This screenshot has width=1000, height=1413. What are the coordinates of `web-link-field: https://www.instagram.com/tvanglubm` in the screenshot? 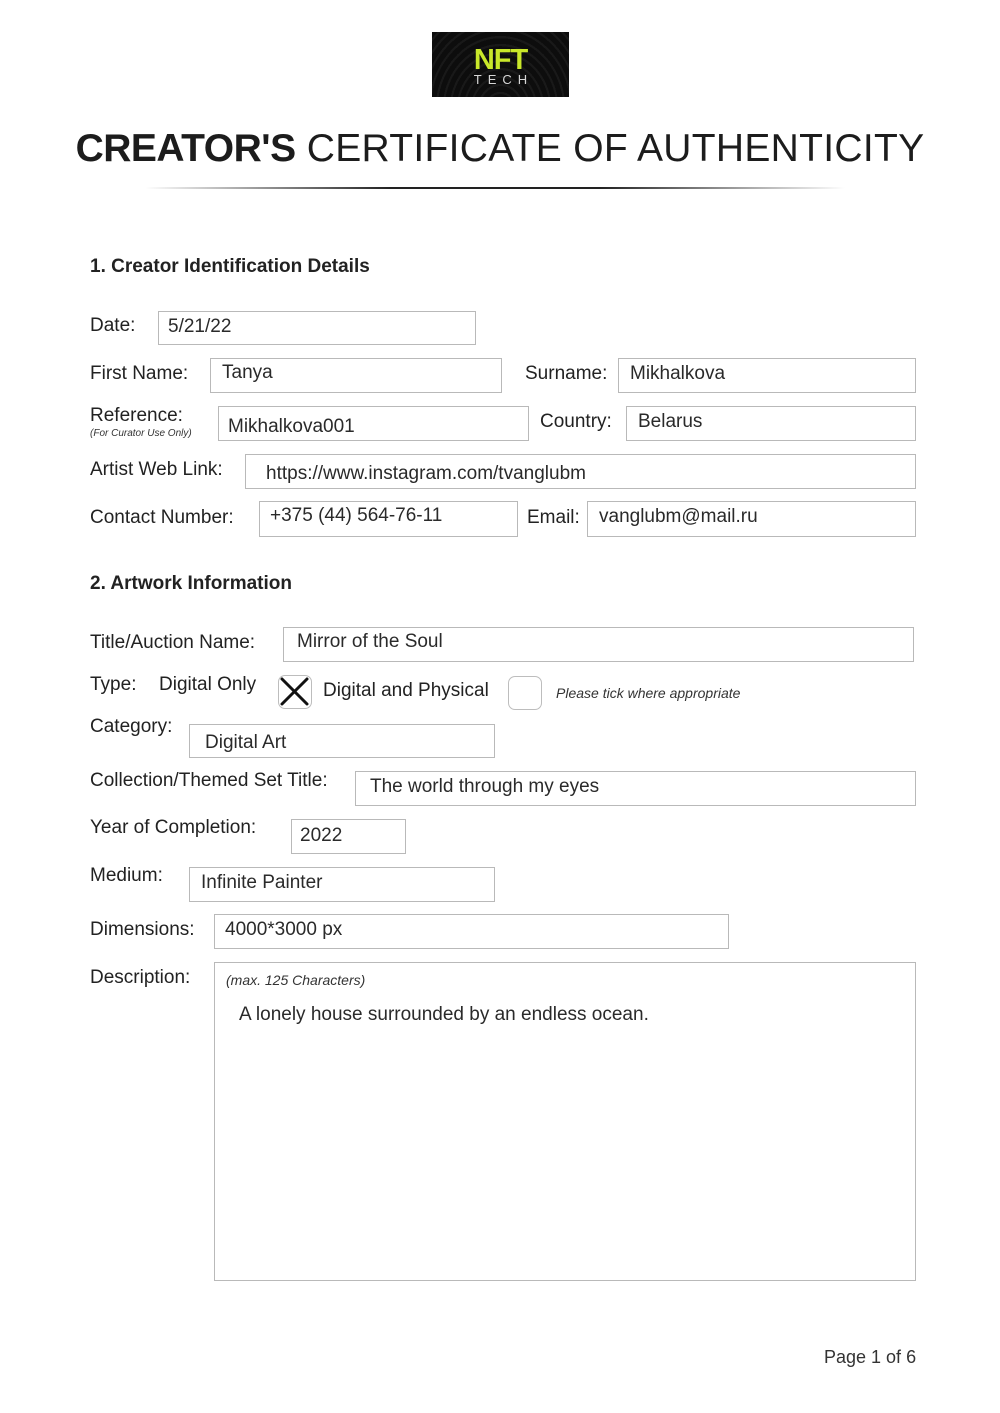 It's located at (580, 471).